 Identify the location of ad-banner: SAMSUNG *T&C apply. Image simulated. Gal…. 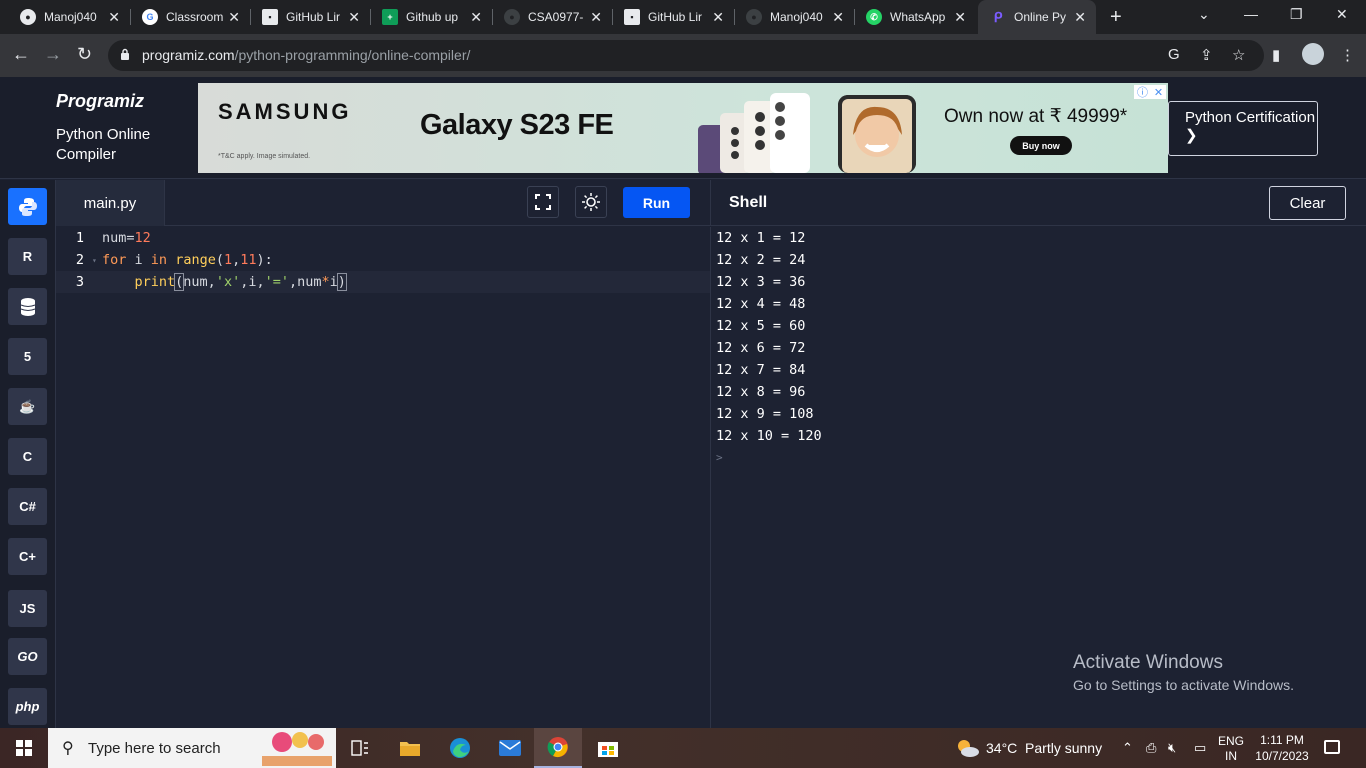
(683, 128).